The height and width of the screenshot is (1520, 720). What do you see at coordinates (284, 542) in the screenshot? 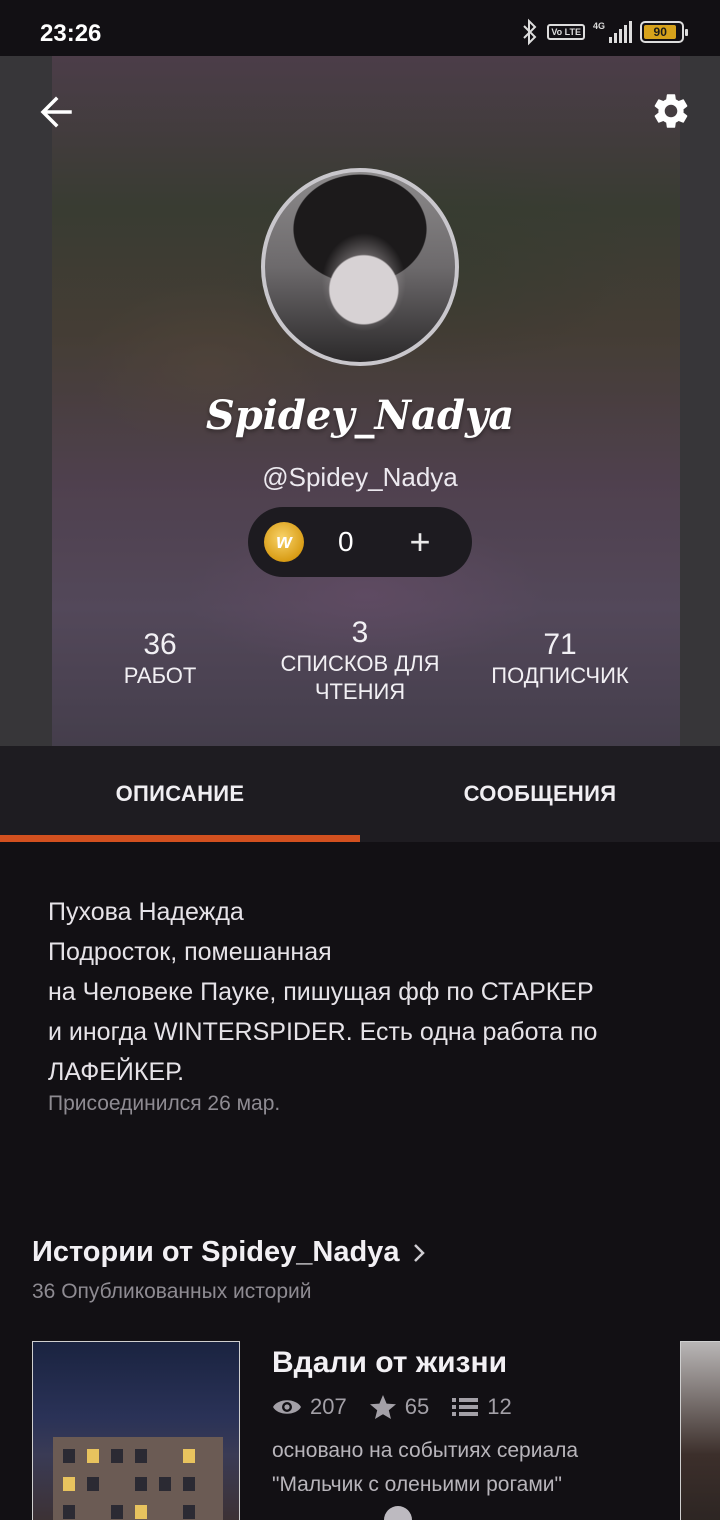
I see `coin-icon: w` at bounding box center [284, 542].